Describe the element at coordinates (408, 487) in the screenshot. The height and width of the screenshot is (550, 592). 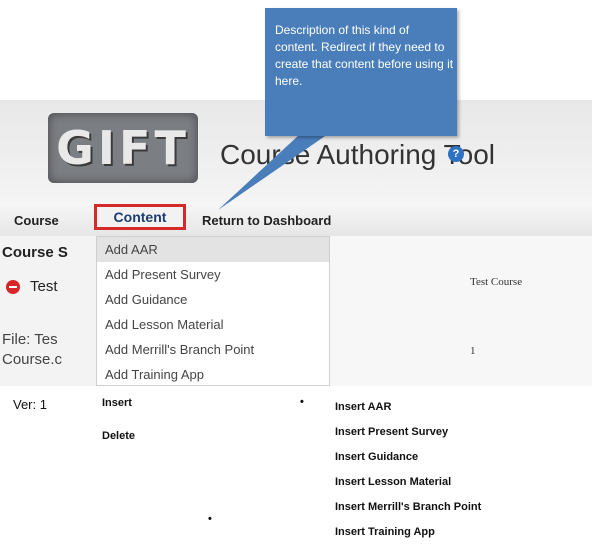
I see `insert-lesson-material: Insert Lesson Material` at that location.